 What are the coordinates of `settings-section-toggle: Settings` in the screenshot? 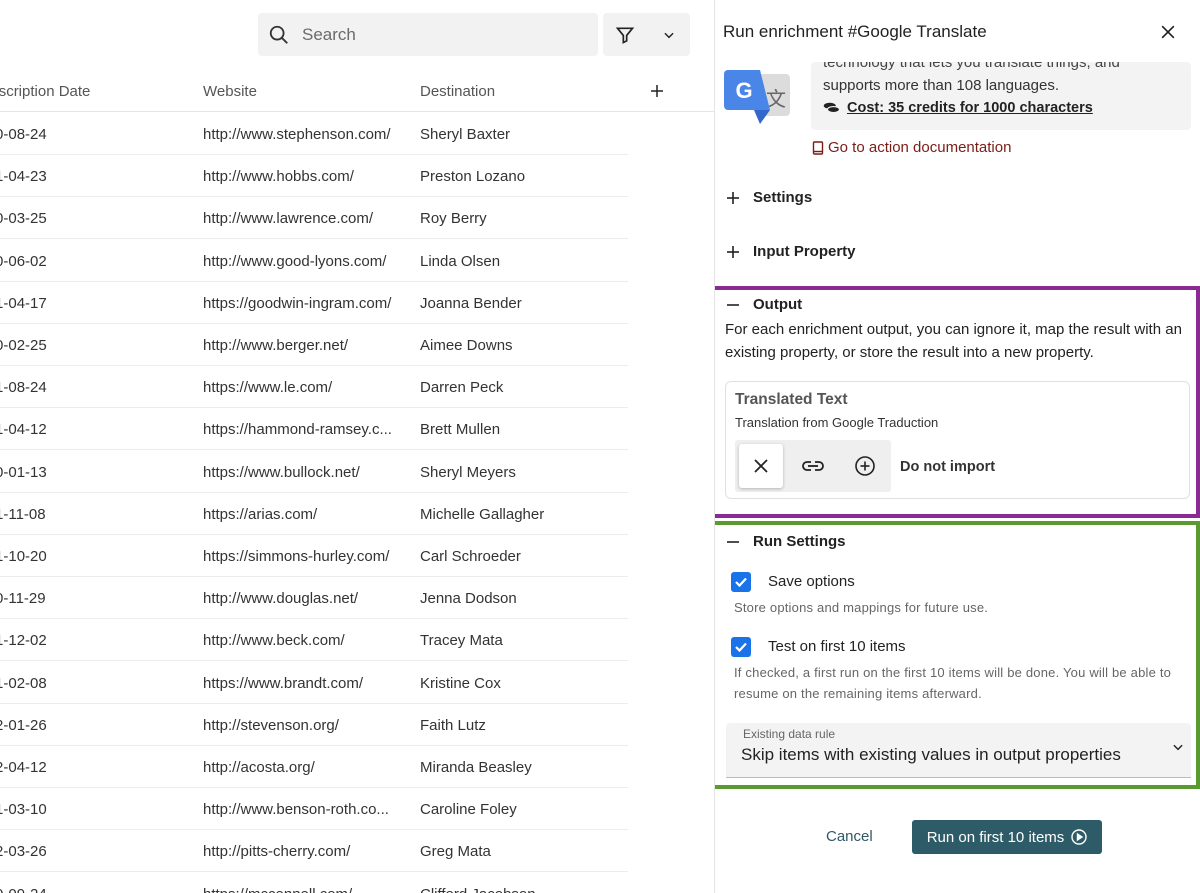 It's located at (768, 197).